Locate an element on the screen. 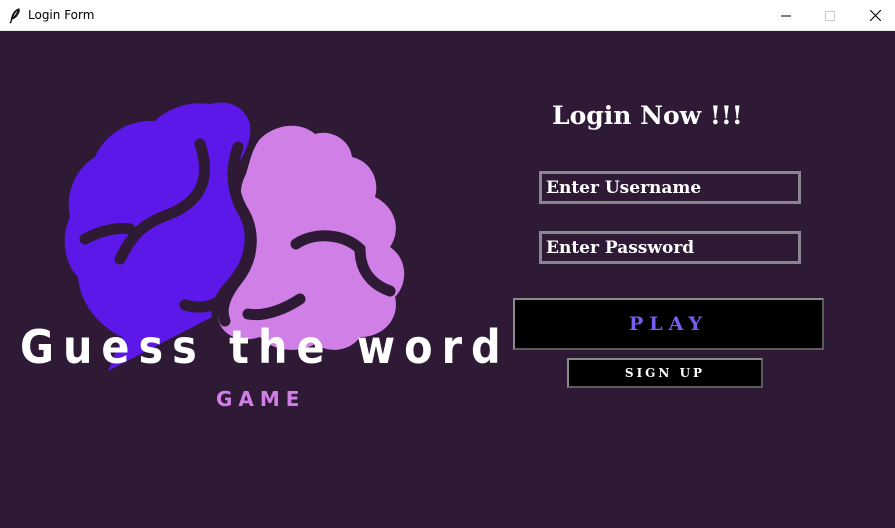 The height and width of the screenshot is (528, 895). close-icon is located at coordinates (875, 15).